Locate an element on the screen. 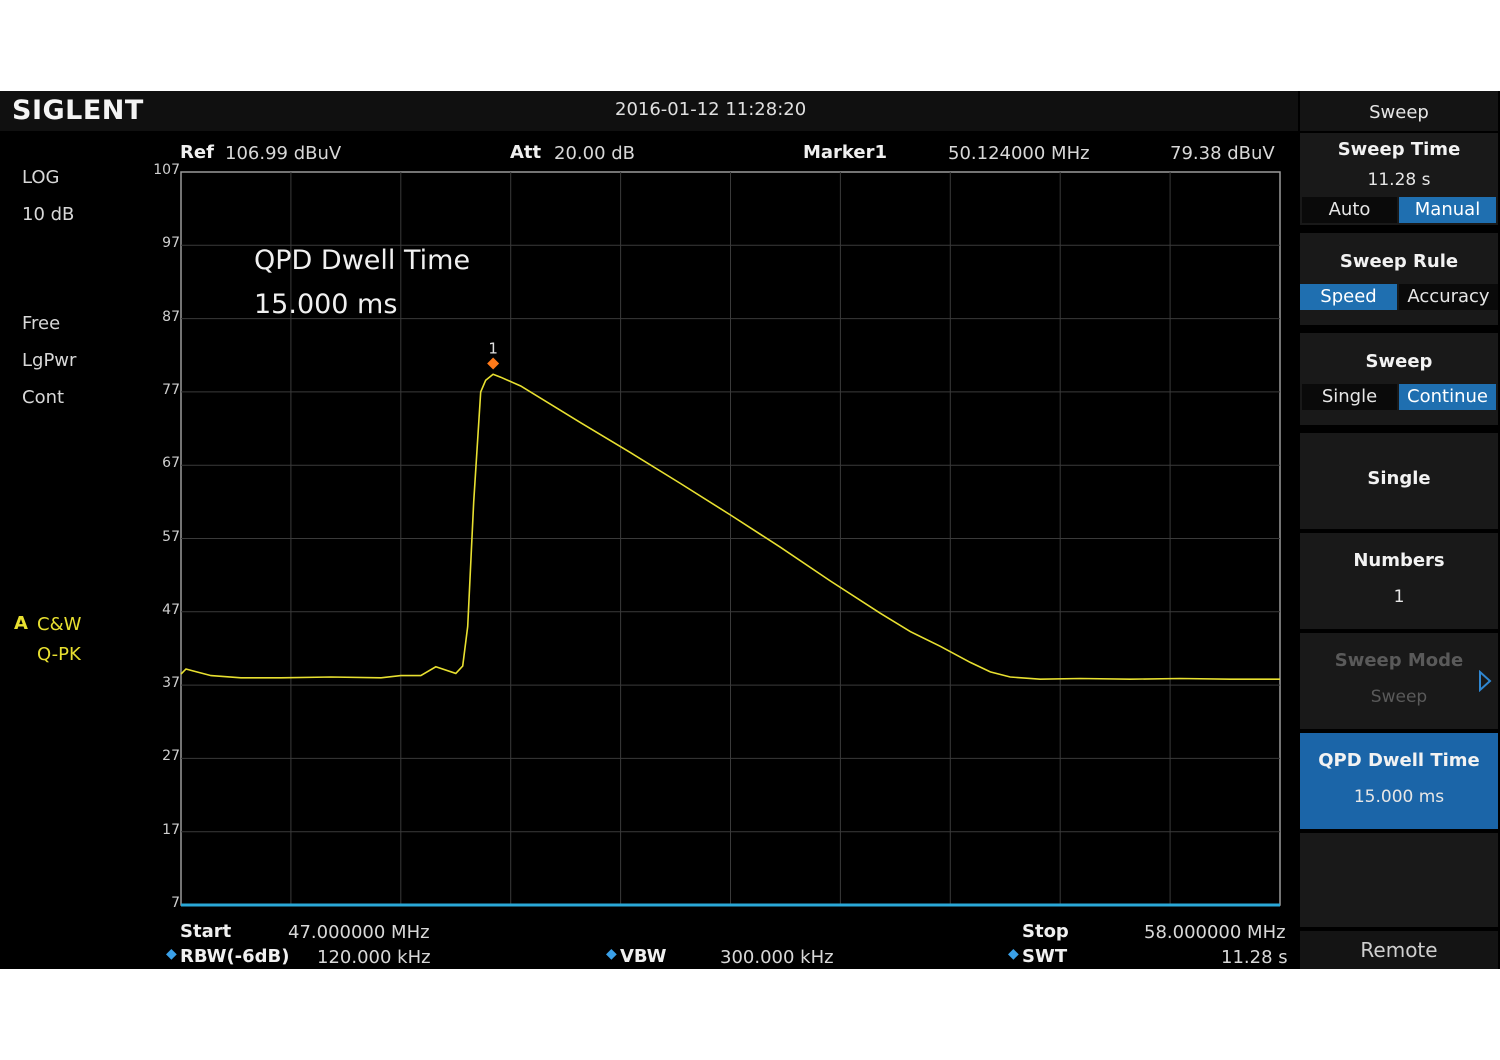 Image resolution: width=1500 pixels, height=1060 pixels. menu-title: Sweep is located at coordinates (1399, 112).